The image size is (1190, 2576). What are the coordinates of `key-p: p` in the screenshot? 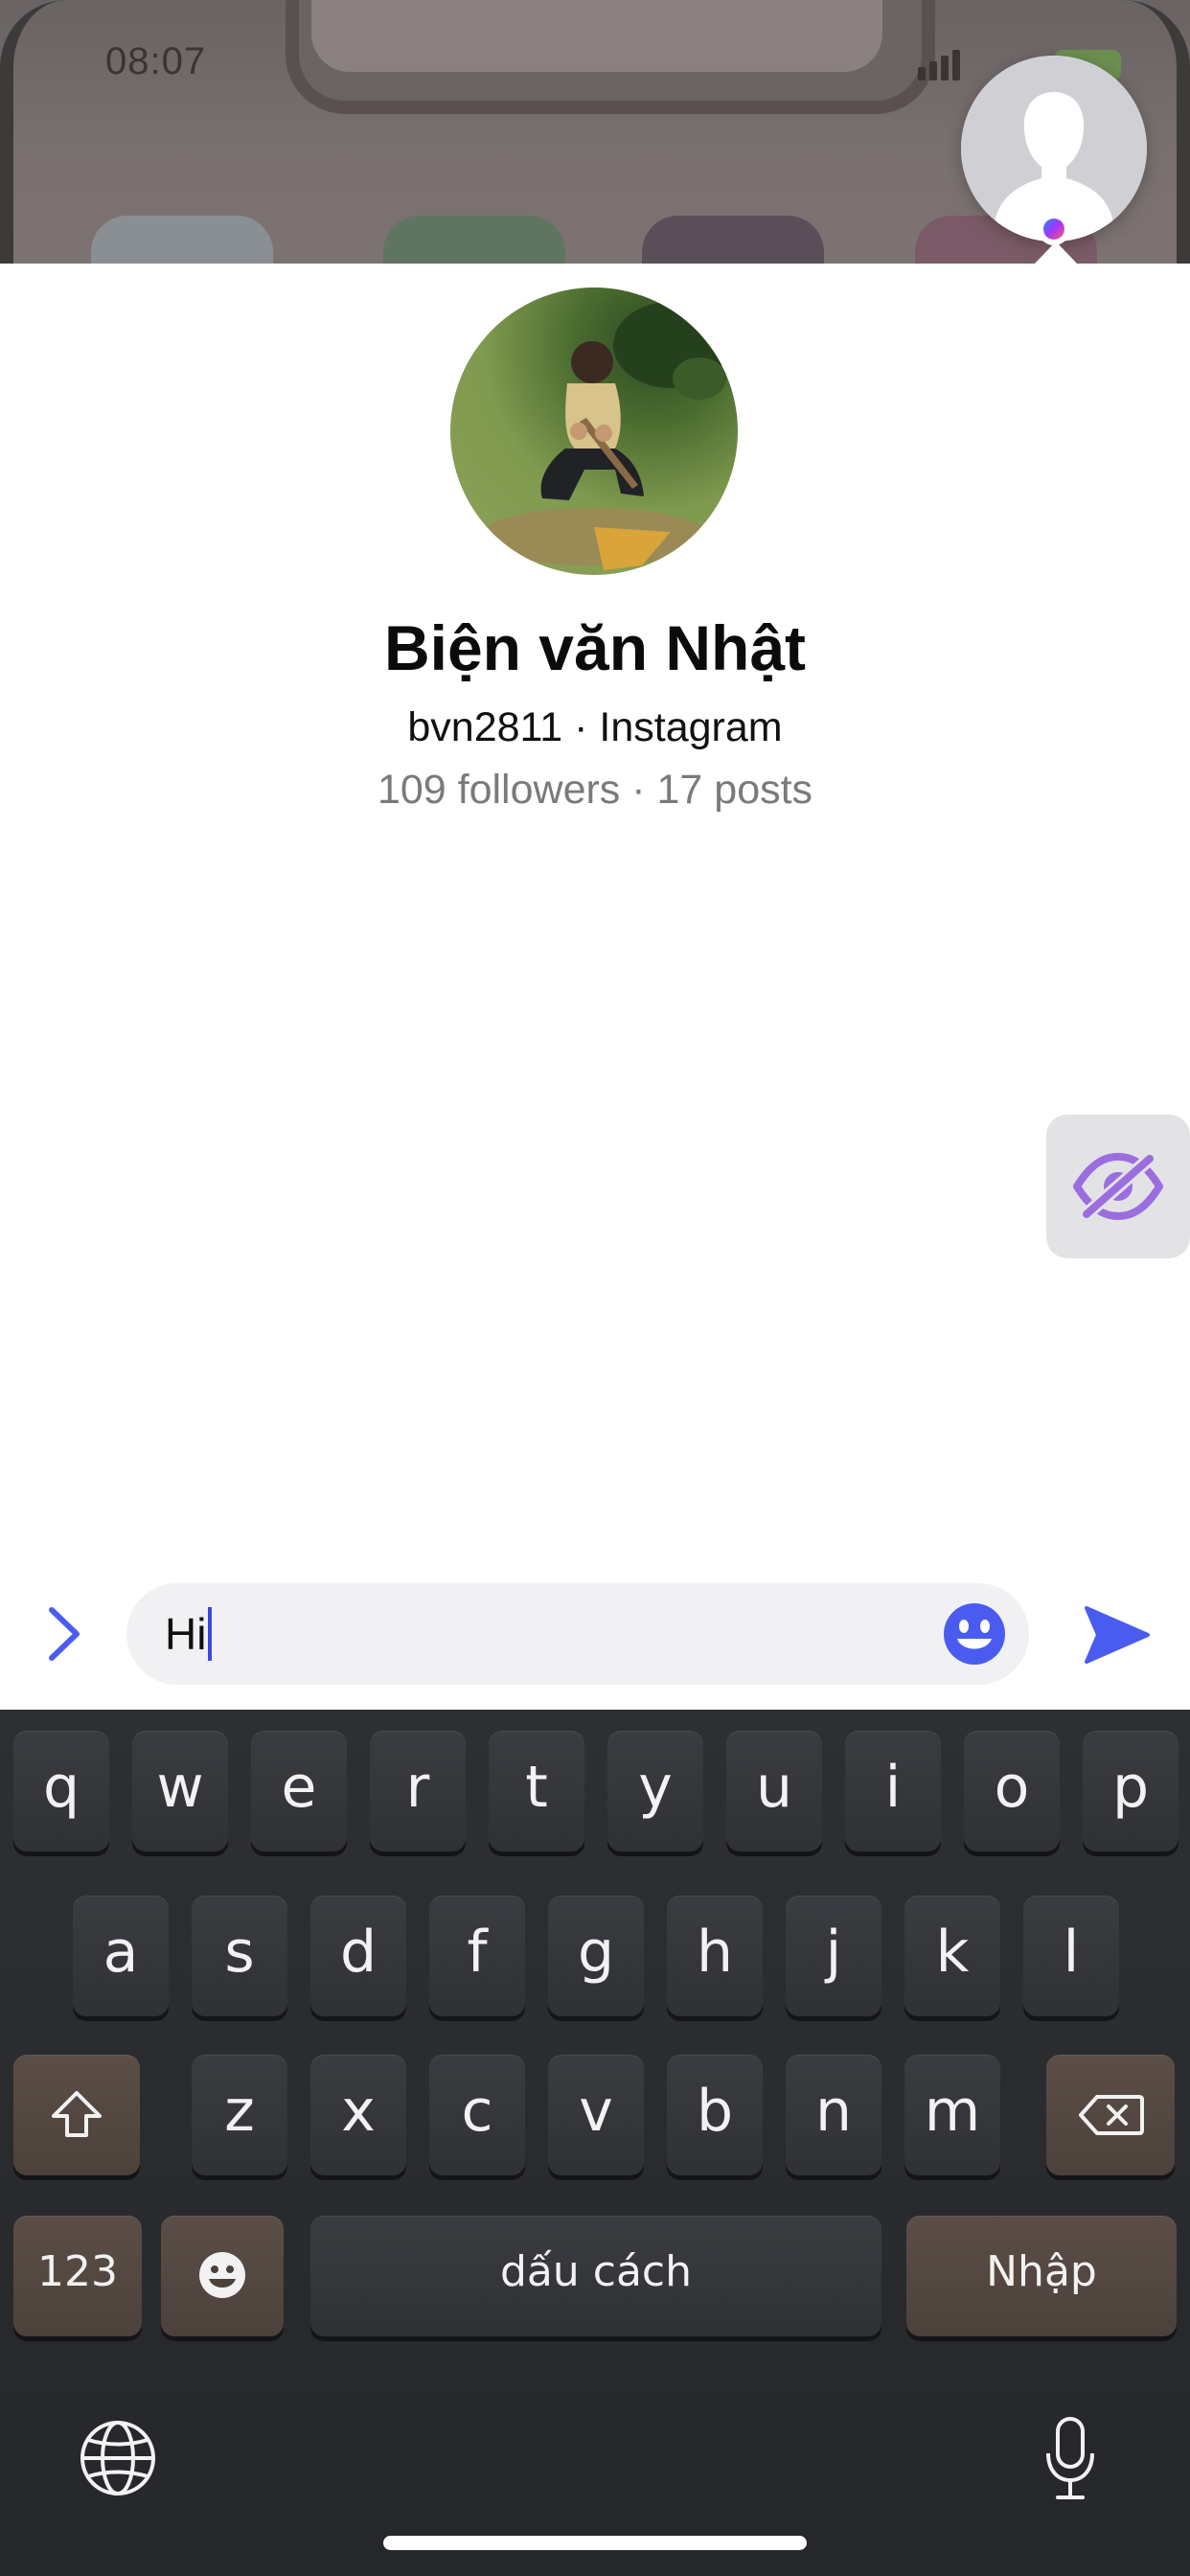 It's located at (1131, 1791).